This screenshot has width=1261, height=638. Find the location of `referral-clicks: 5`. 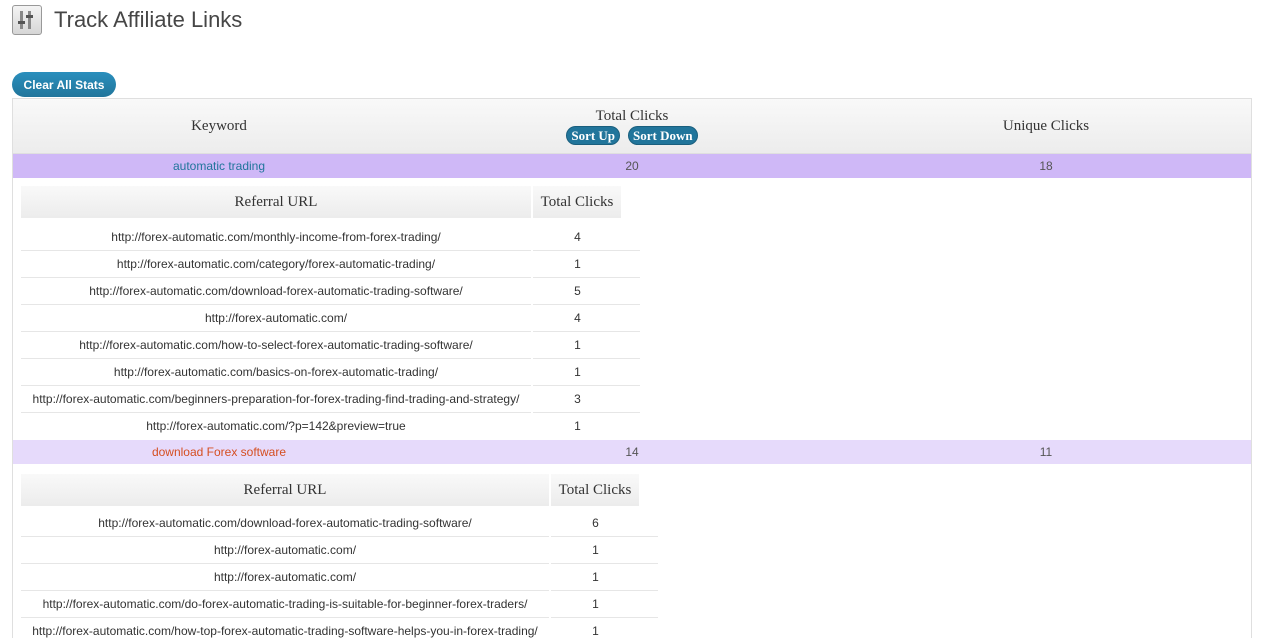

referral-clicks: 5 is located at coordinates (577, 291).